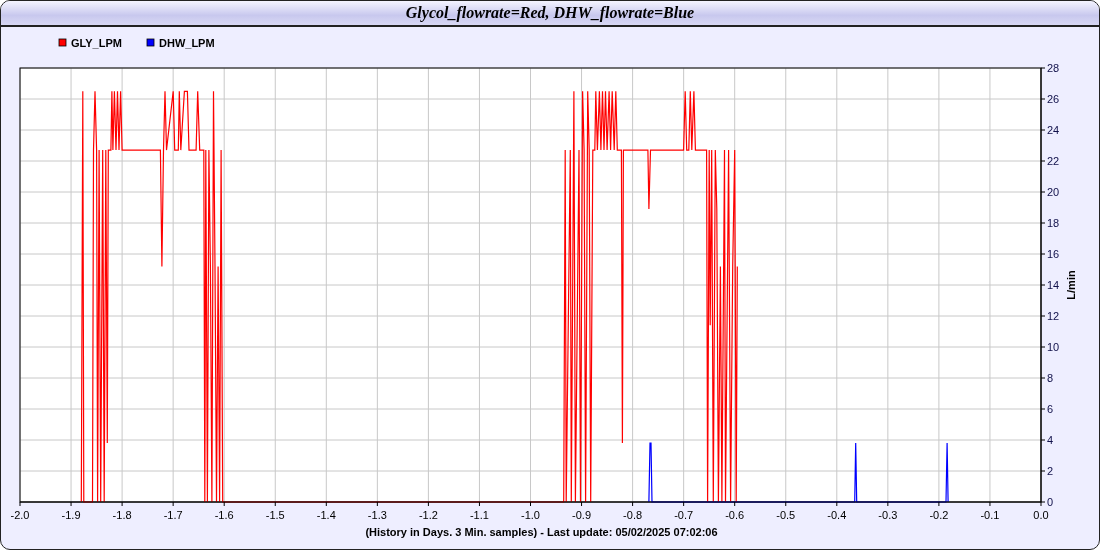 The image size is (1100, 550). Describe the element at coordinates (1050, 440) in the screenshot. I see `tick-label: 4` at that location.